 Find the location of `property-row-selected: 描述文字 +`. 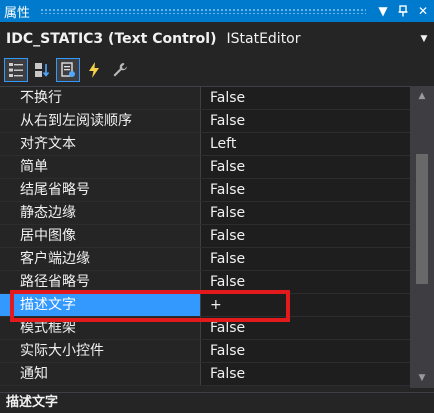

property-row-selected: 描述文字 + is located at coordinates (205, 305).